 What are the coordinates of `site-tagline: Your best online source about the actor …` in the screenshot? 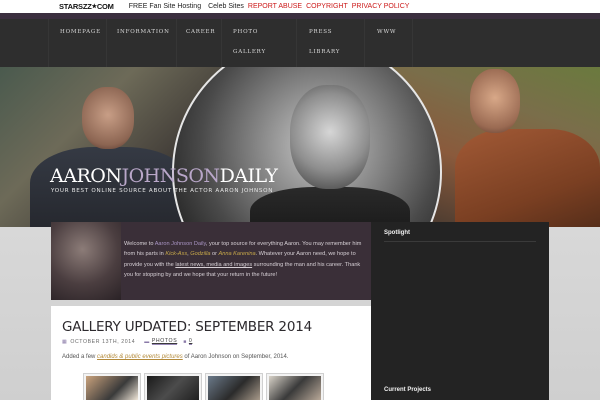 It's located at (162, 191).